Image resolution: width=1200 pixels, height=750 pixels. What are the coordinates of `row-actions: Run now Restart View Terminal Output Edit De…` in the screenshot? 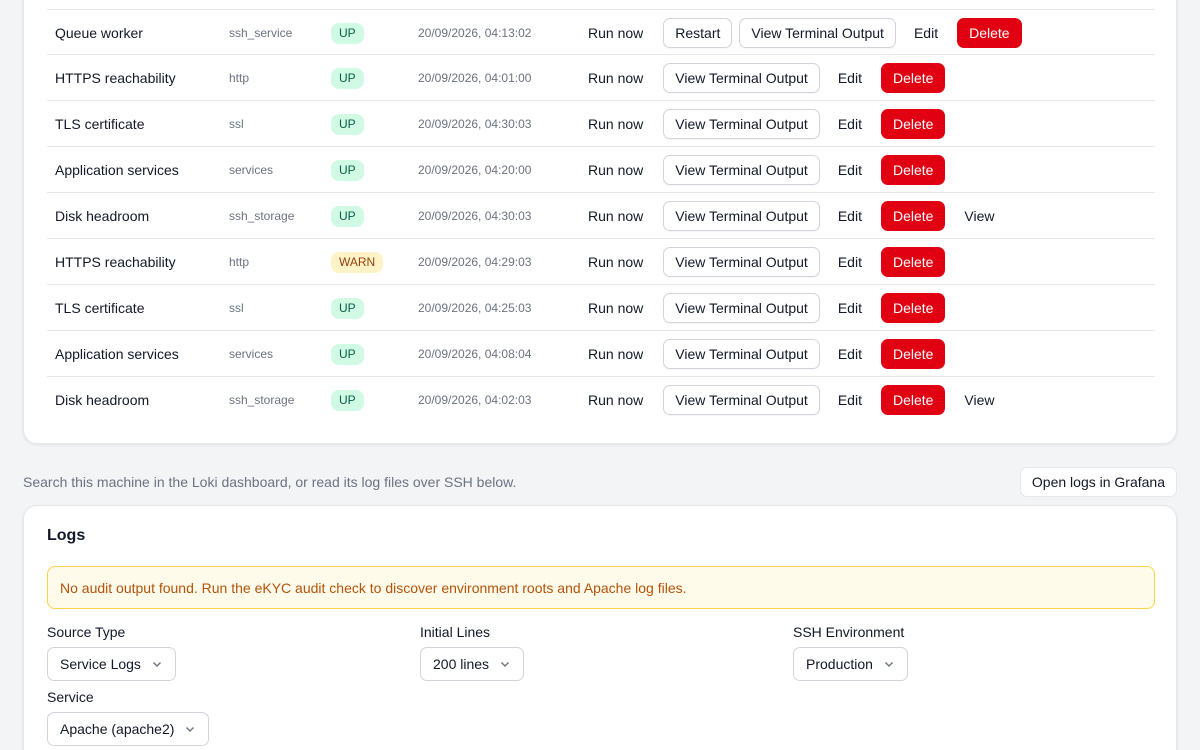 It's located at (799, 33).